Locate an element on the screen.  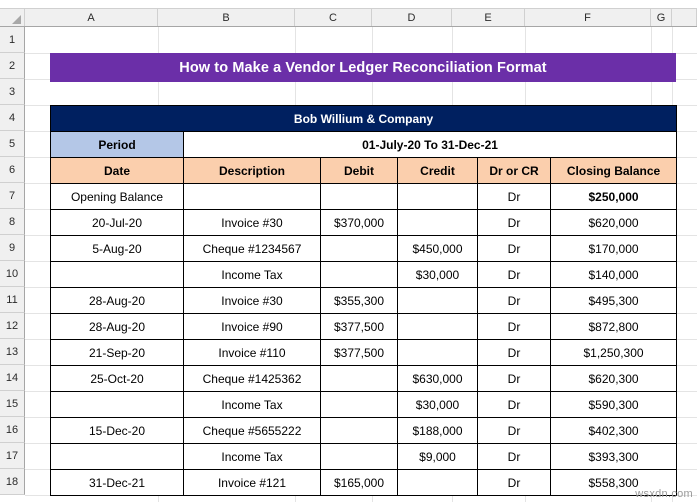
cell-closing-balance: $250,000 is located at coordinates (613, 196).